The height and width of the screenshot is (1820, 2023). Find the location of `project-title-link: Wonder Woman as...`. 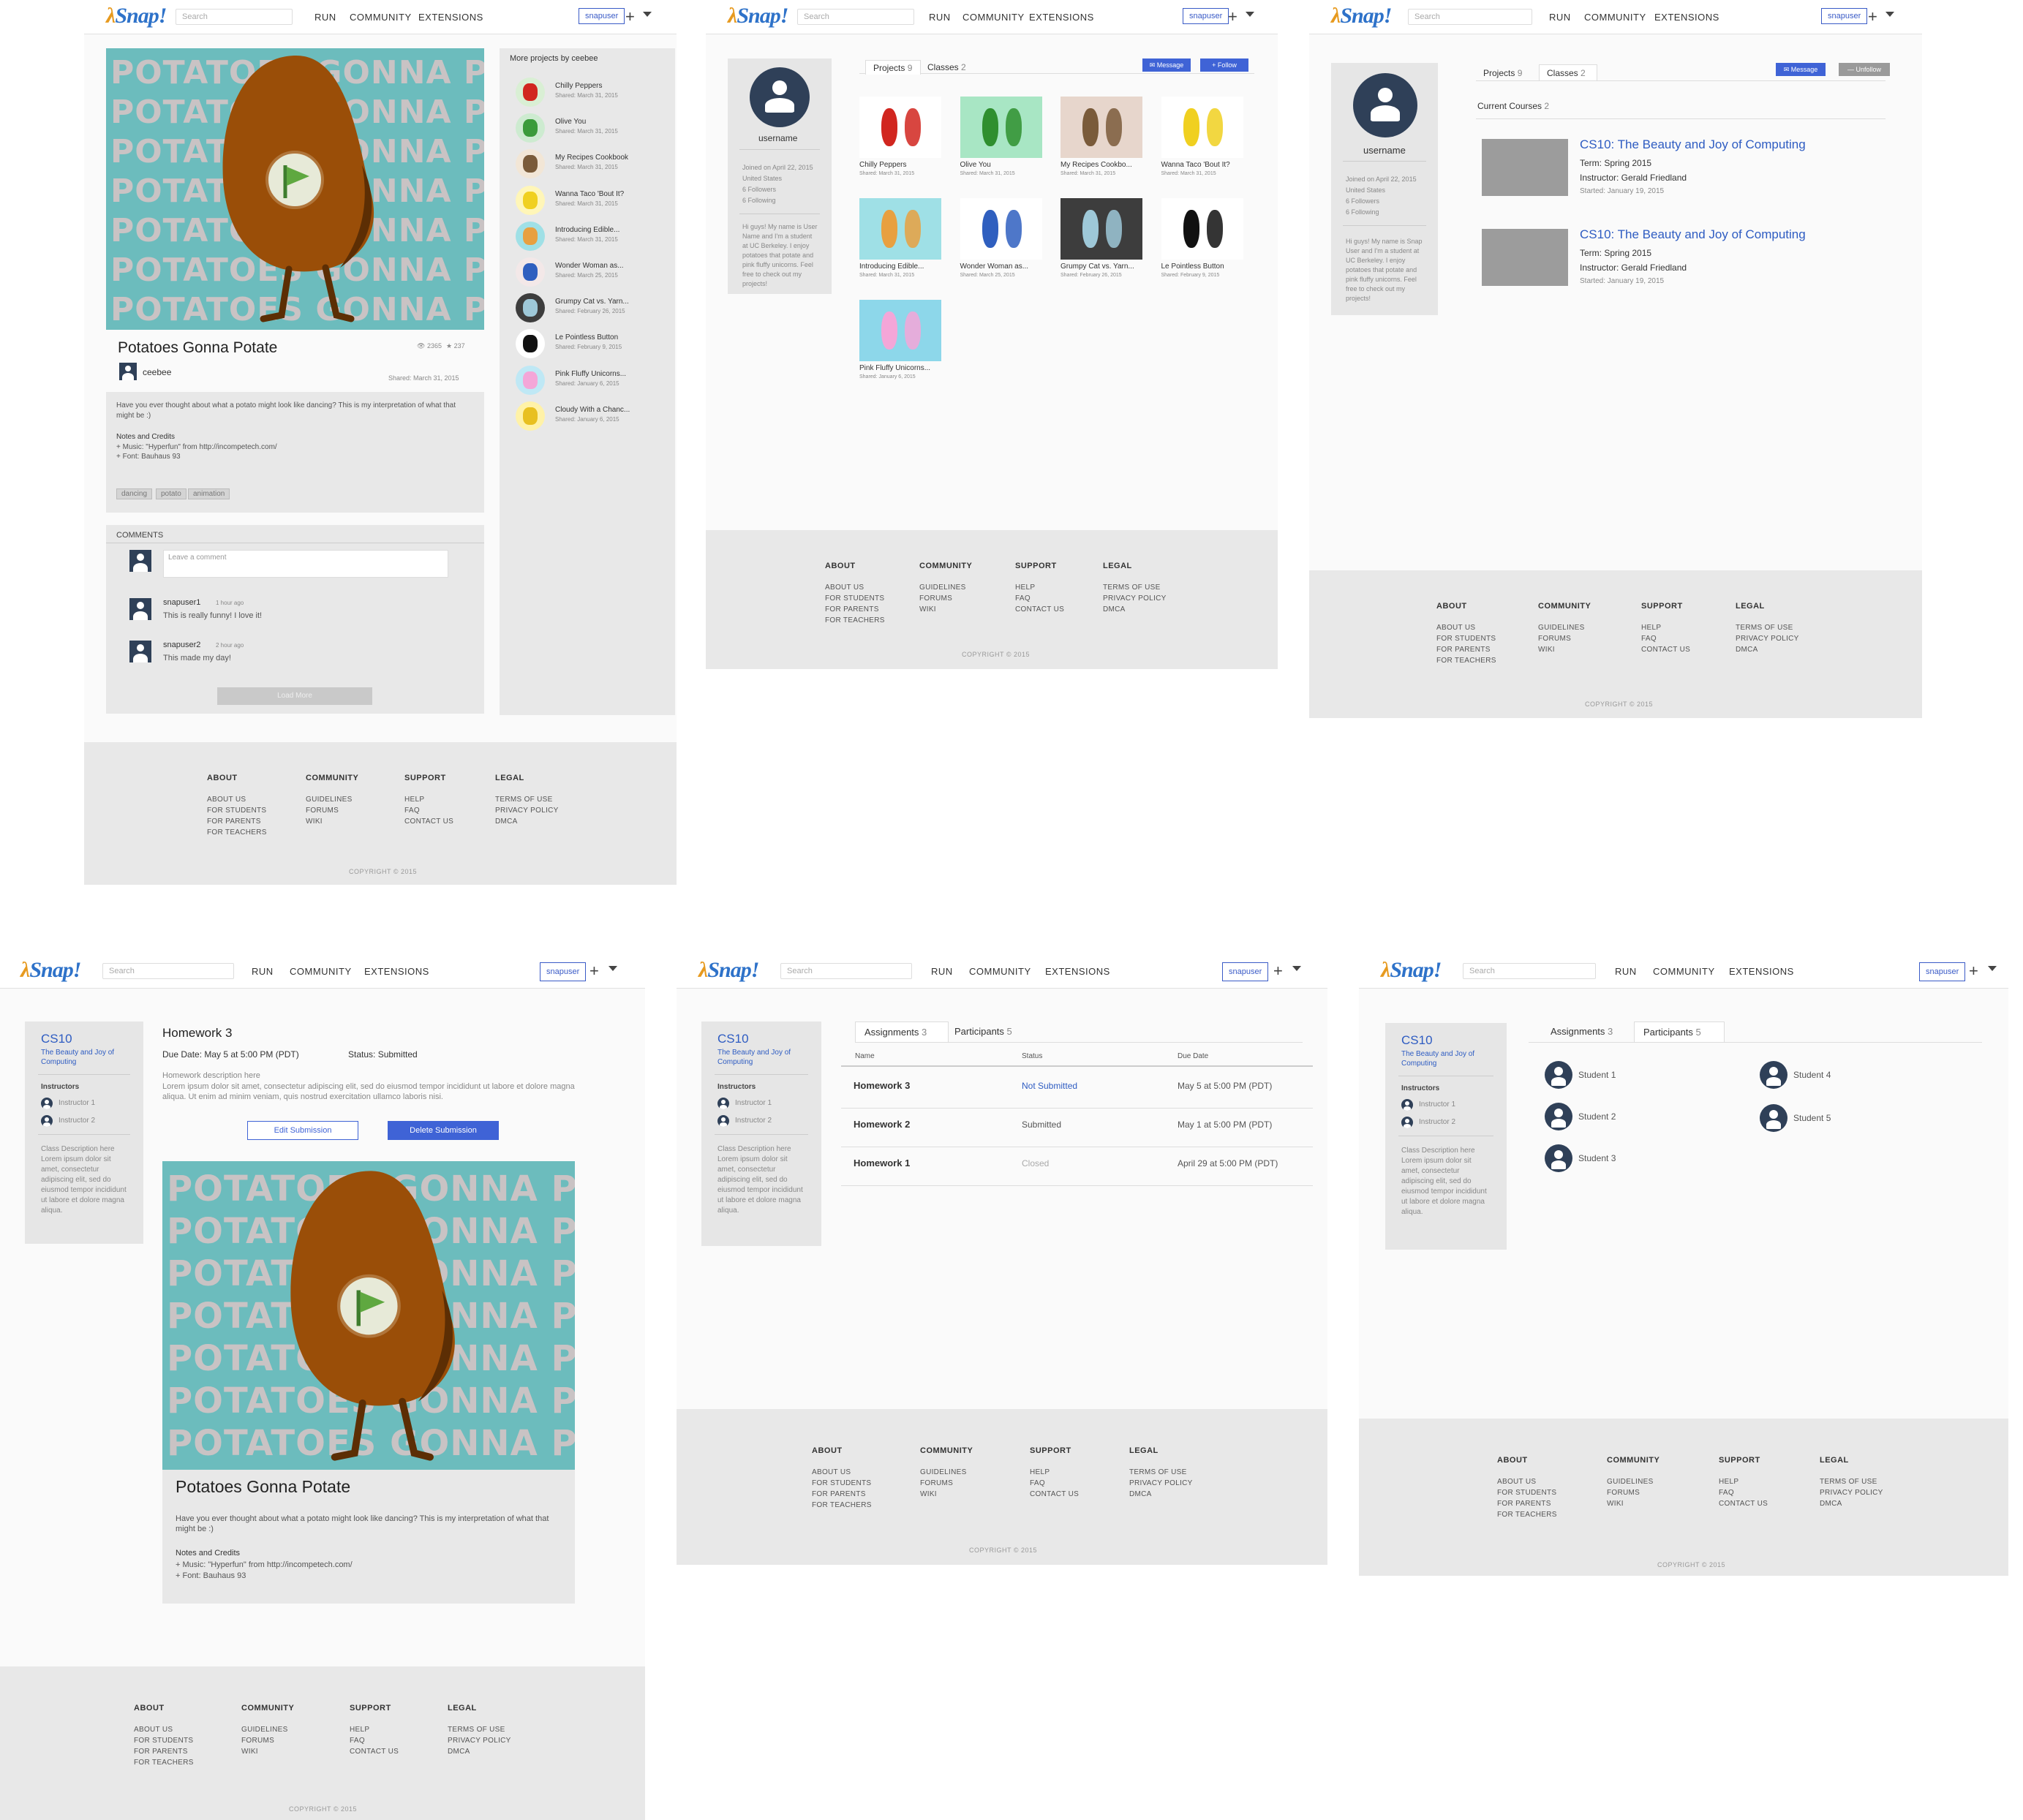

project-title-link: Wonder Woman as... is located at coordinates (589, 266).